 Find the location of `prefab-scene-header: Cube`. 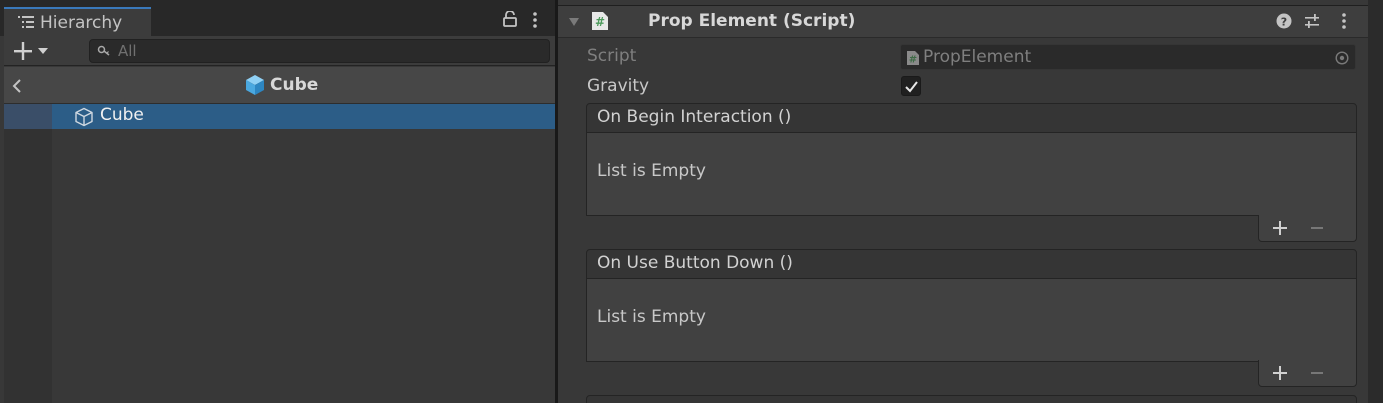

prefab-scene-header: Cube is located at coordinates (279, 85).